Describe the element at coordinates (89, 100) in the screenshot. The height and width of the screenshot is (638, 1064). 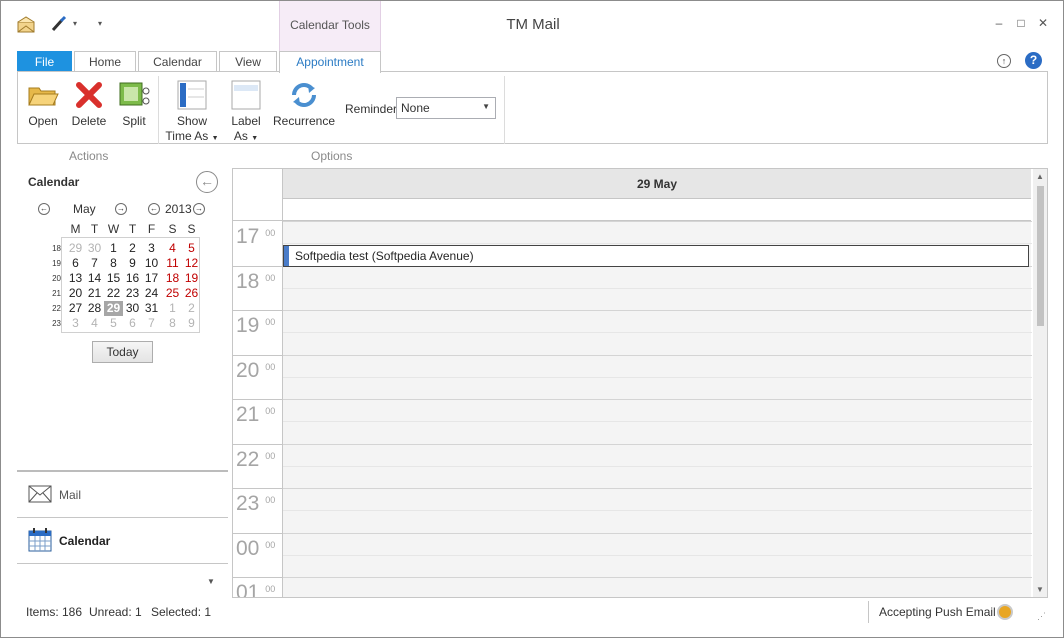
I see `delete-button: Delete` at that location.